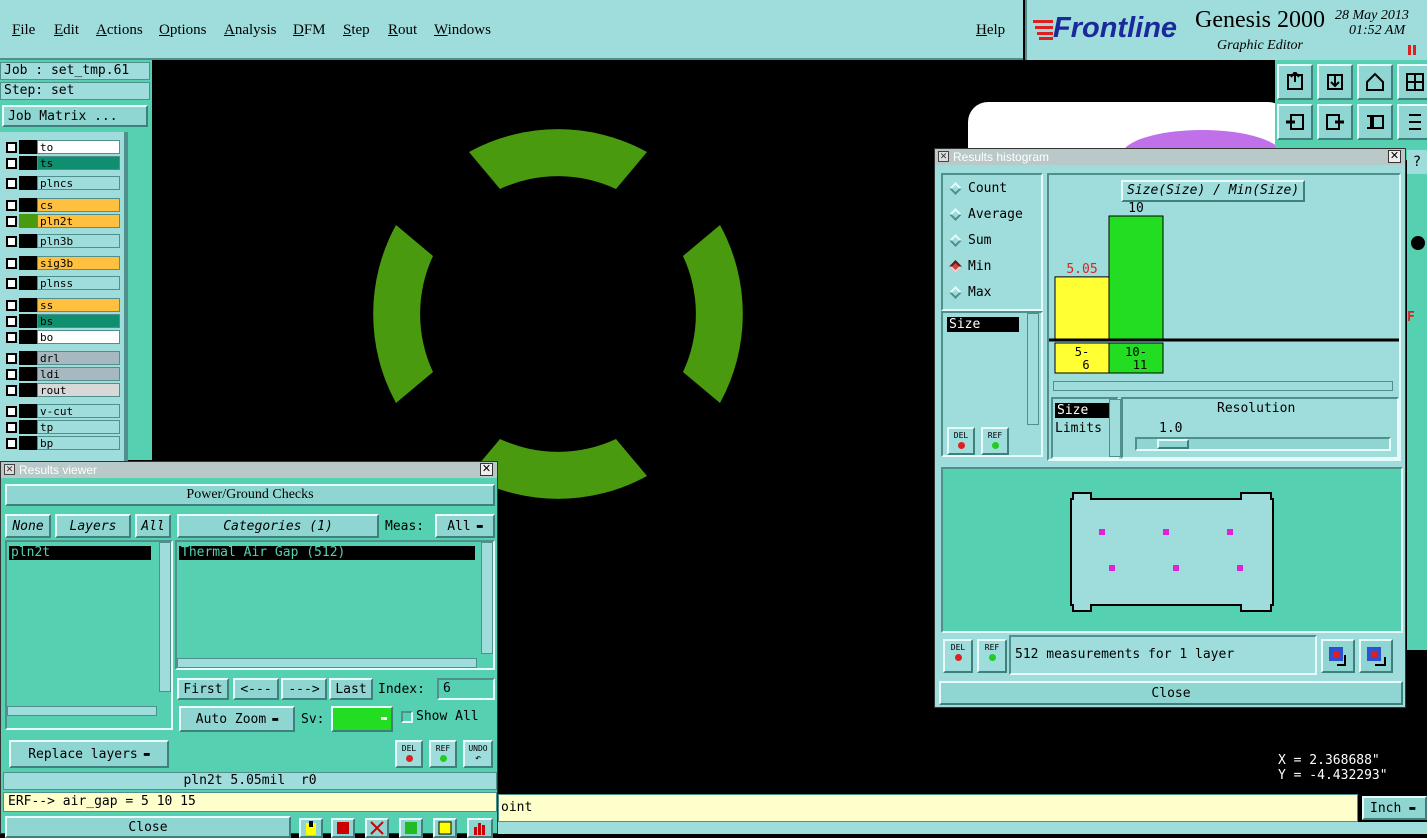 The width and height of the screenshot is (1427, 838). What do you see at coordinates (250, 30) in the screenshot?
I see `menu-analysis: Analysis` at bounding box center [250, 30].